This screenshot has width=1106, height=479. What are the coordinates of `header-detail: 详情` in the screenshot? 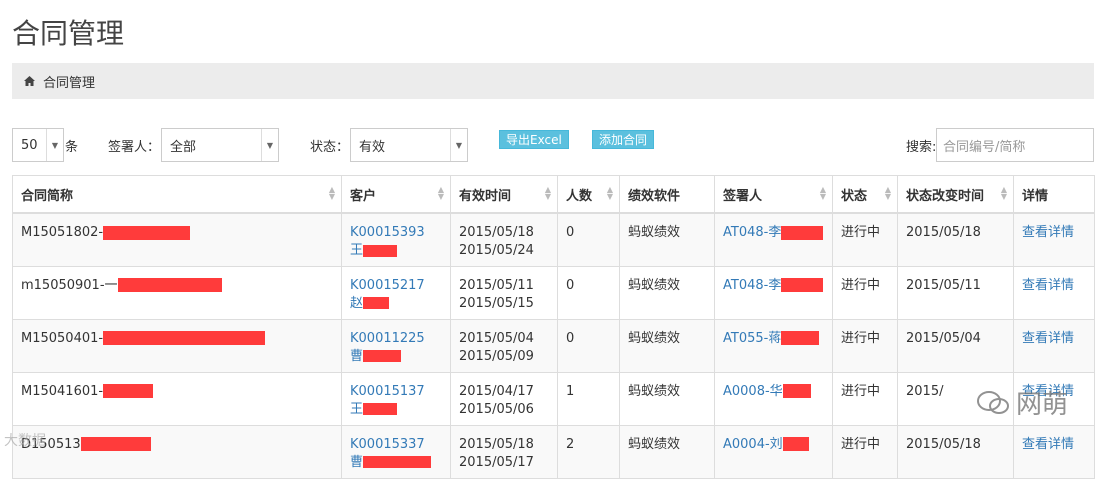 It's located at (1054, 194).